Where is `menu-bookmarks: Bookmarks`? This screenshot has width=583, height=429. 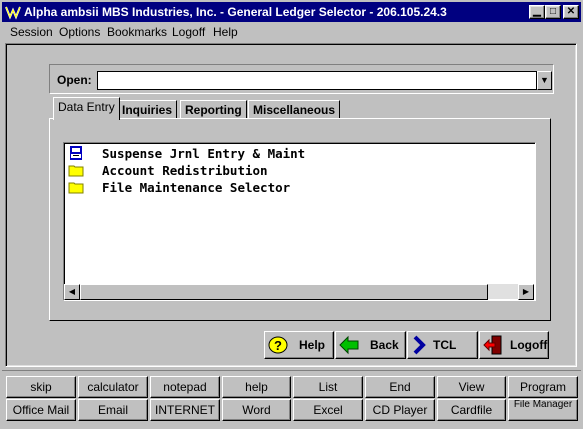
menu-bookmarks: Bookmarks is located at coordinates (137, 32).